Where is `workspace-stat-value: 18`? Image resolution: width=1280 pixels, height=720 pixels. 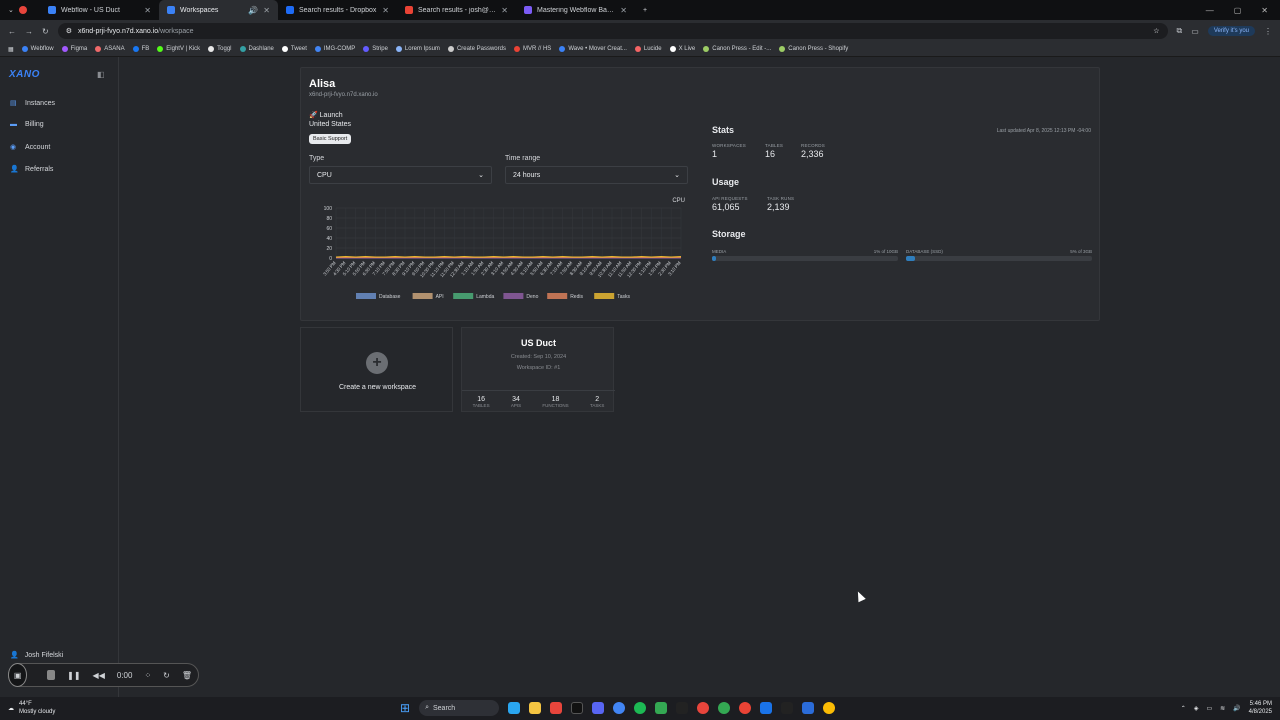
workspace-stat-value: 18 is located at coordinates (555, 399).